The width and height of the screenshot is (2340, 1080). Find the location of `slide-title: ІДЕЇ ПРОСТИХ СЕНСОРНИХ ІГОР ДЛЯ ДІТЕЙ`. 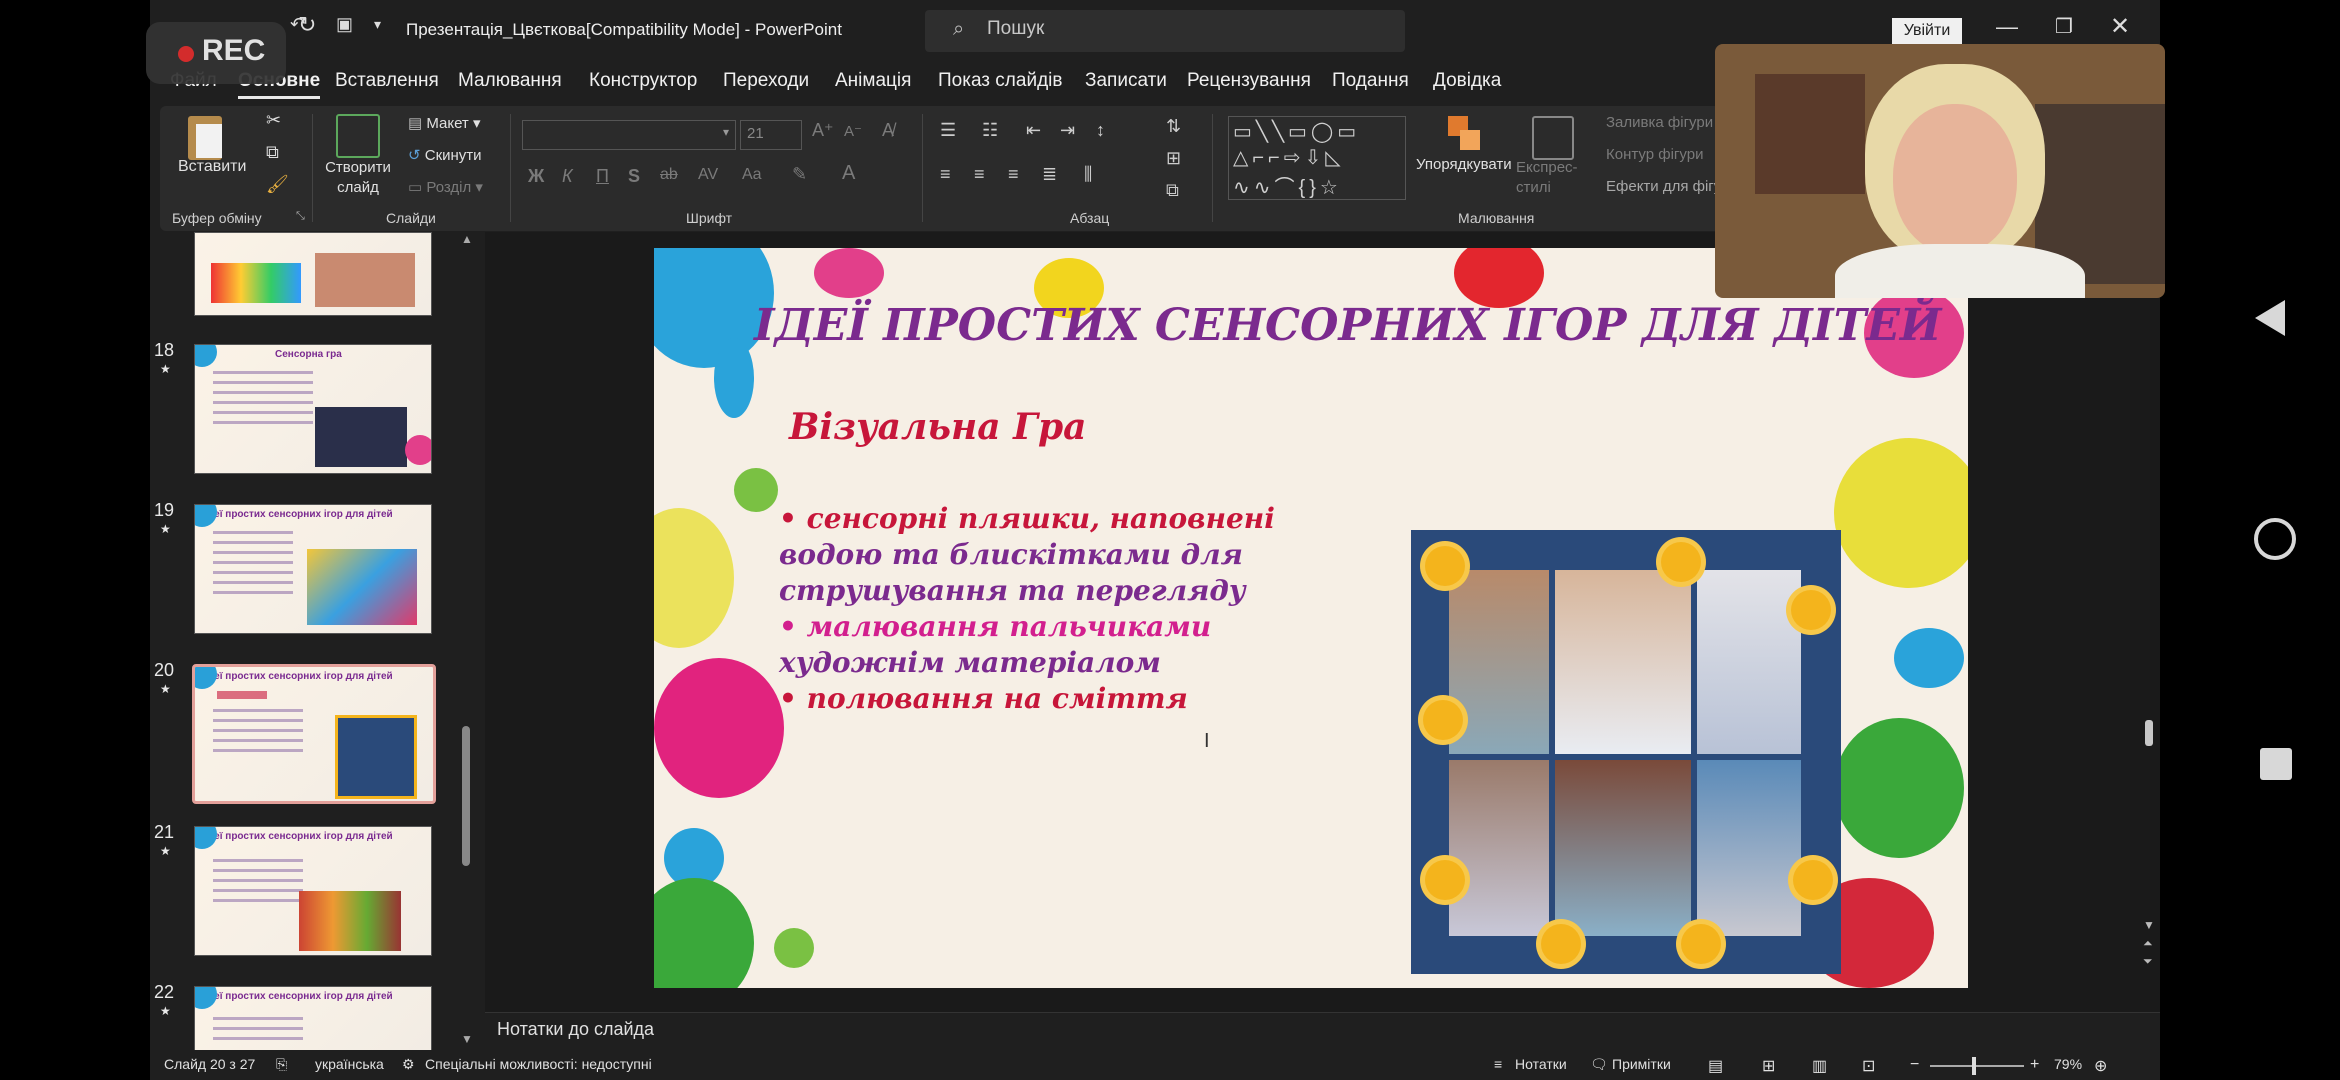

slide-title: ІДЕЇ ПРОСТИХ СЕНСОРНИХ ІГОР ДЛЯ ДІТЕЙ is located at coordinates (1354, 325).